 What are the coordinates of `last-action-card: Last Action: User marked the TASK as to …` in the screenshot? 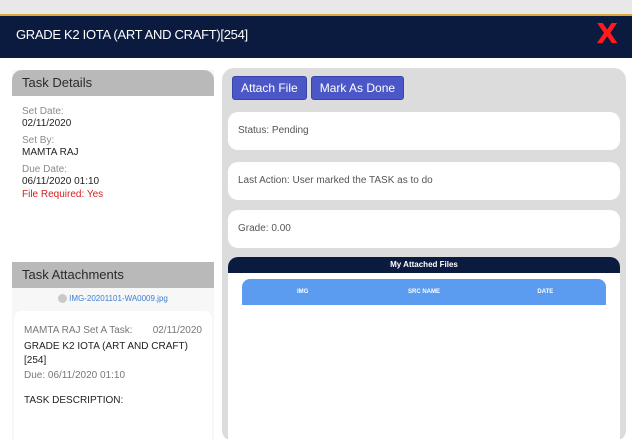 It's located at (424, 181).